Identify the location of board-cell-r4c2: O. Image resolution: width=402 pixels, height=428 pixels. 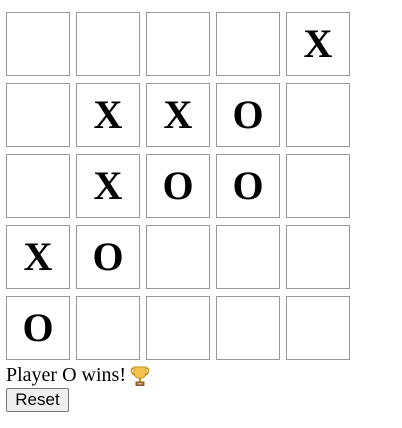
(108, 257).